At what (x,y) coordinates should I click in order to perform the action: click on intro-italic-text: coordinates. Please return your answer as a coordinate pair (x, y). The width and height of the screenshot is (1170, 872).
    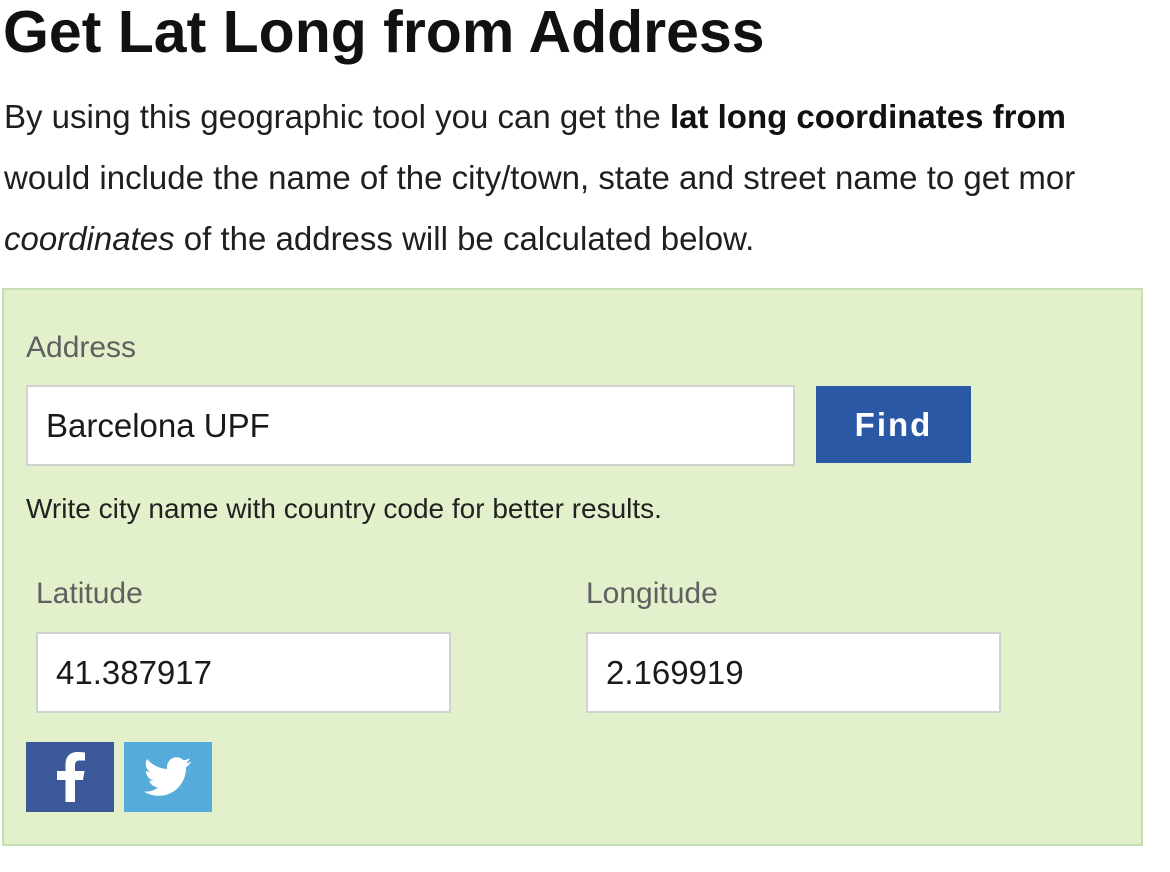
    Looking at the image, I should click on (89, 238).